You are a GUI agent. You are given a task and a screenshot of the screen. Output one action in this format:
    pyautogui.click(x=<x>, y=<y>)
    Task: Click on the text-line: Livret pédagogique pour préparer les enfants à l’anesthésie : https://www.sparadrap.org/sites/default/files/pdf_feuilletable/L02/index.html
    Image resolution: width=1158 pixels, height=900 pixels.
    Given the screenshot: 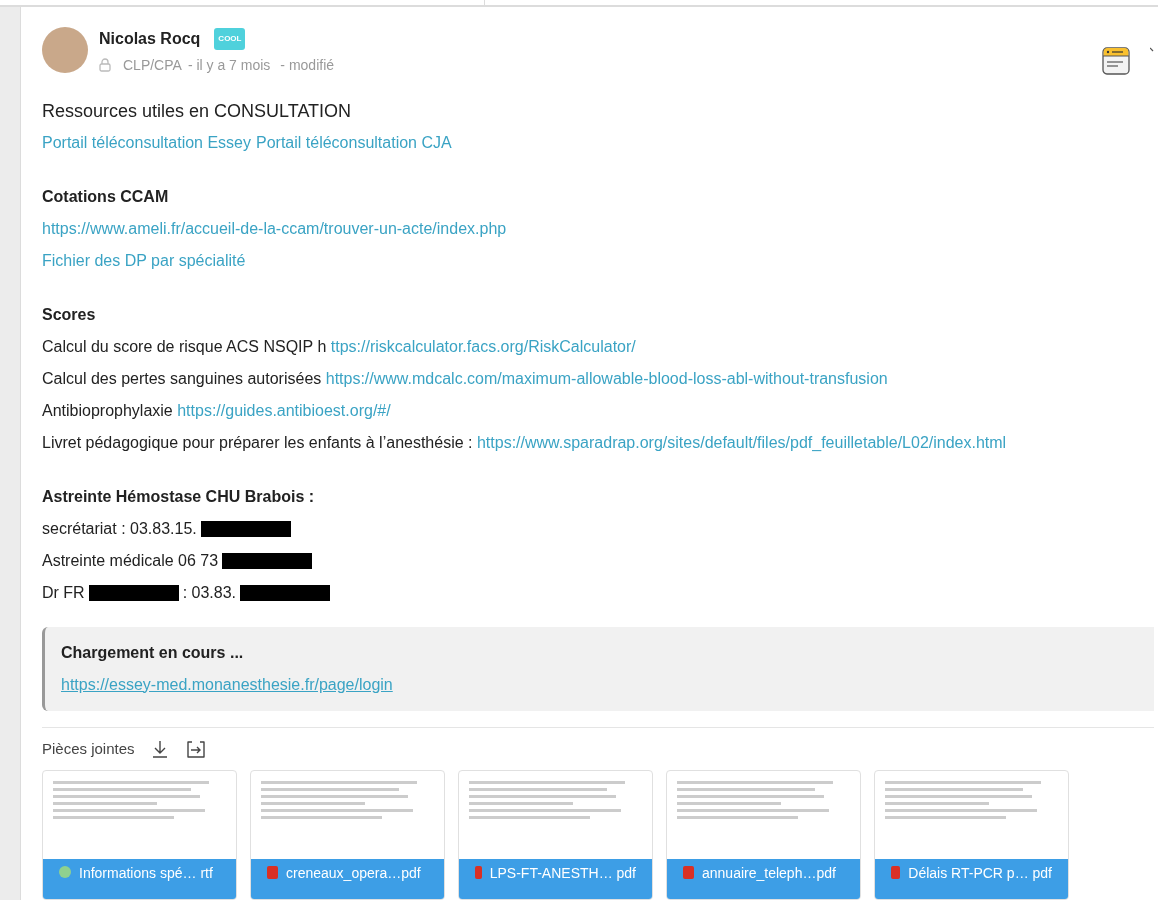 What is the action you would take?
    pyautogui.click(x=525, y=442)
    